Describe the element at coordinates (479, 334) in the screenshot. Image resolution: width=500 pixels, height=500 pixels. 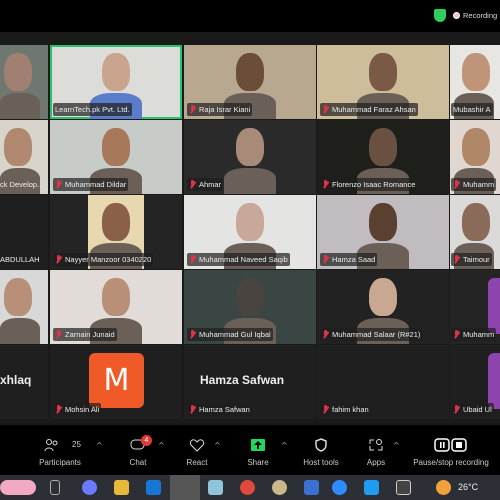
I see `participant-name: Muhamm` at that location.